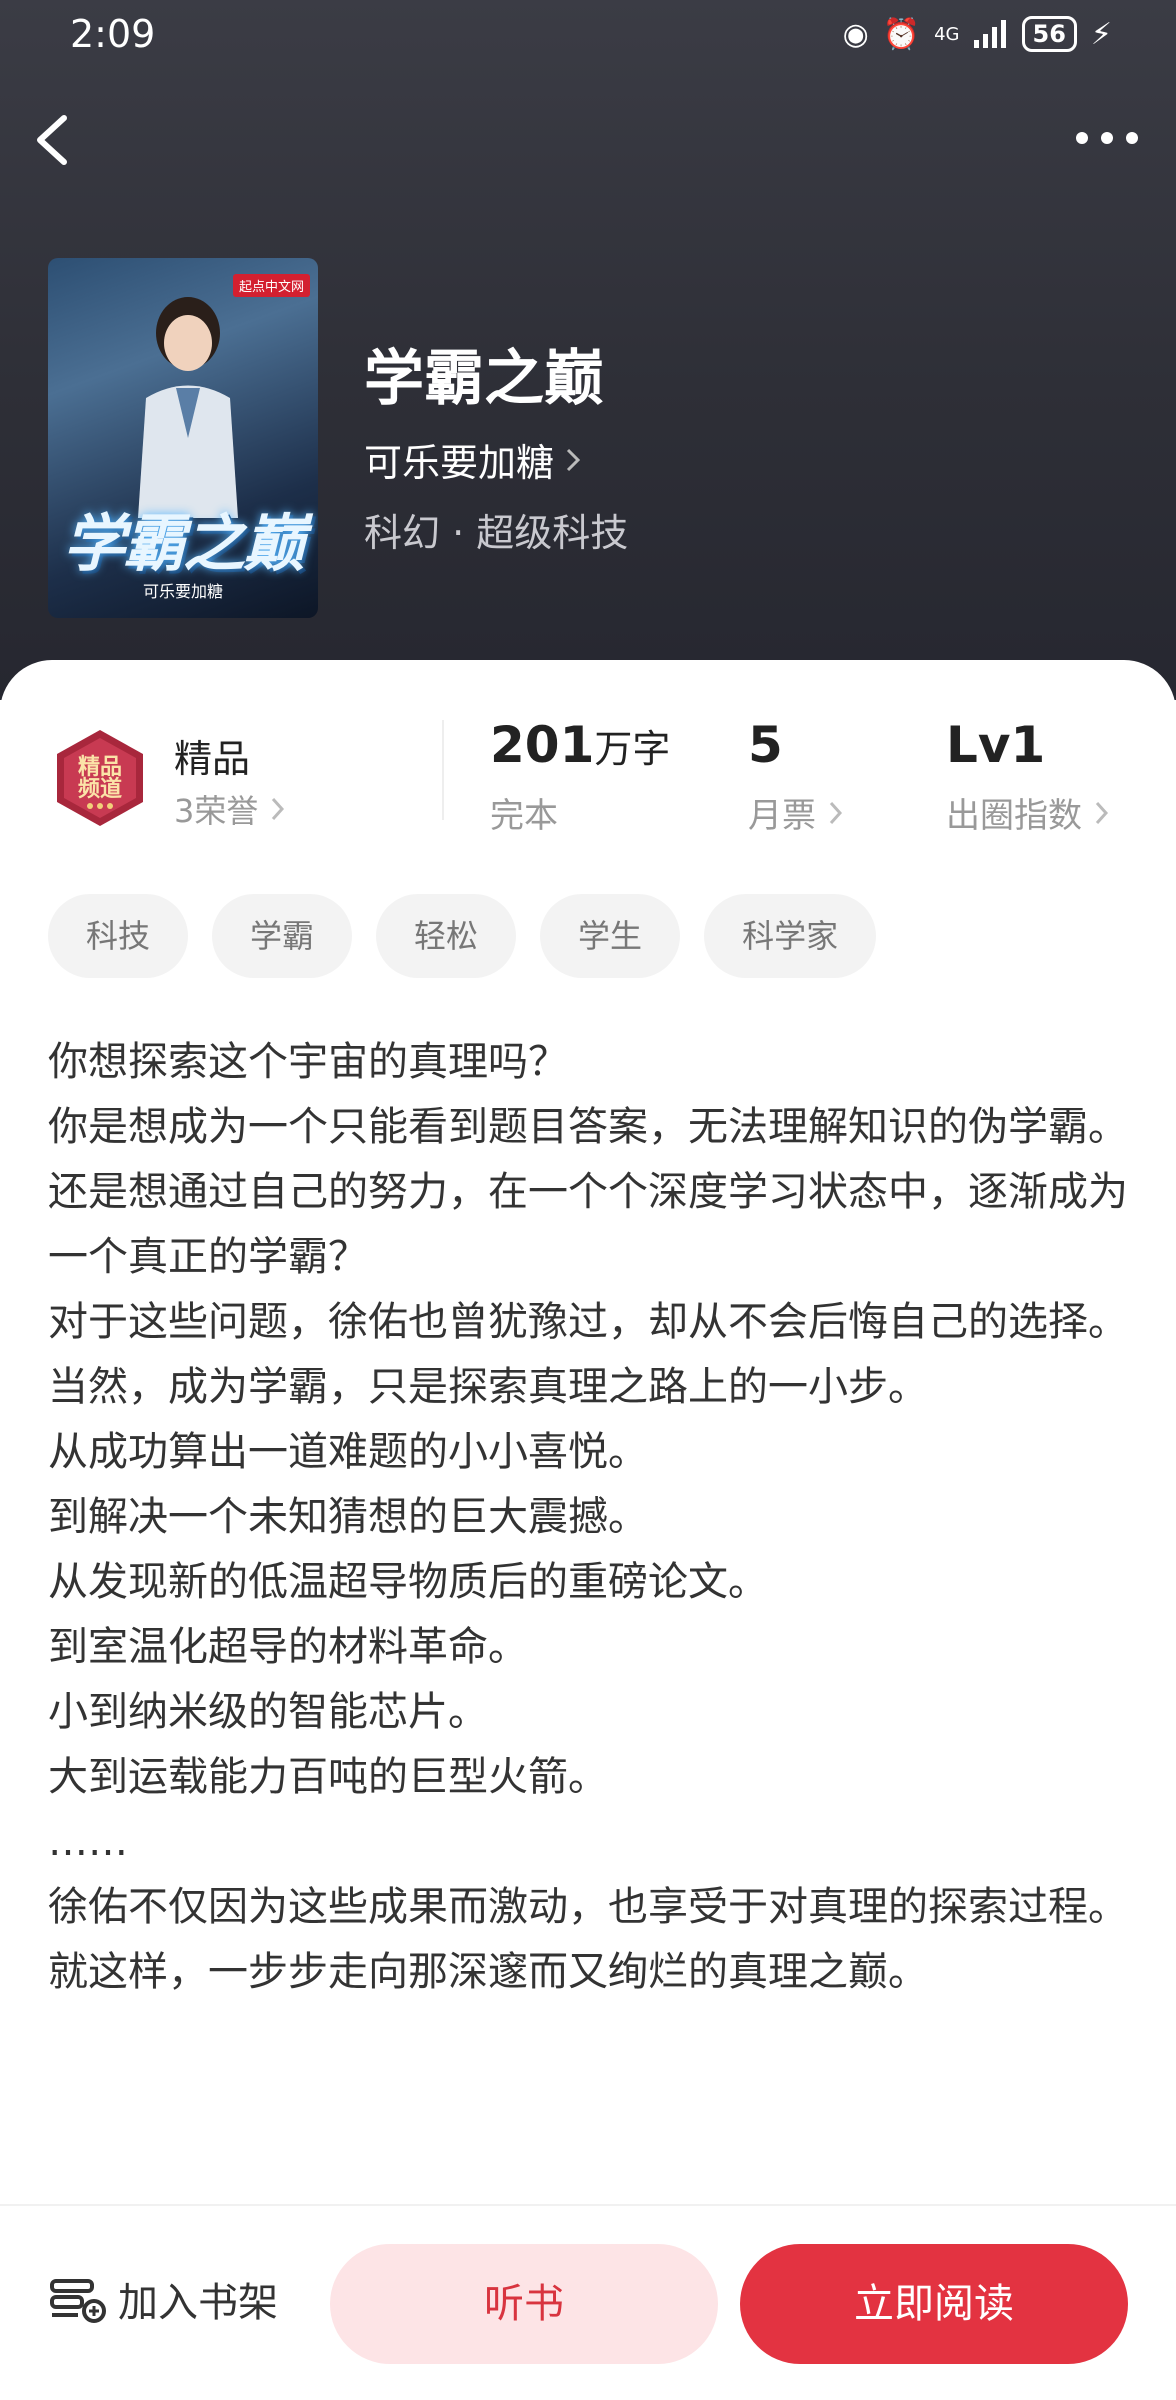 The width and height of the screenshot is (1176, 2400). Describe the element at coordinates (901, 34) in the screenshot. I see `alarm-icon: ⏰` at that location.